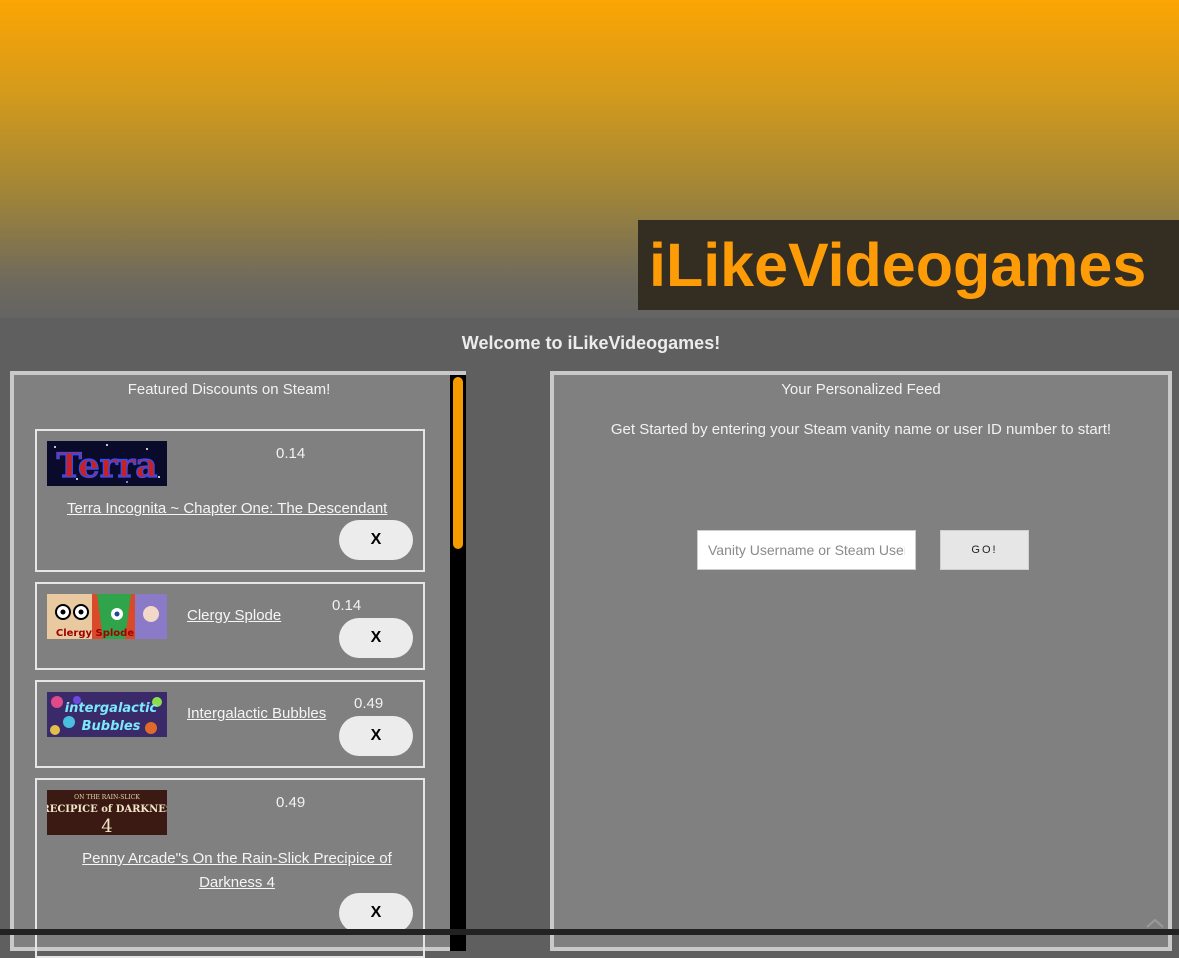 The image size is (1179, 958). Describe the element at coordinates (589, 932) in the screenshot. I see `bottom-bar` at that location.